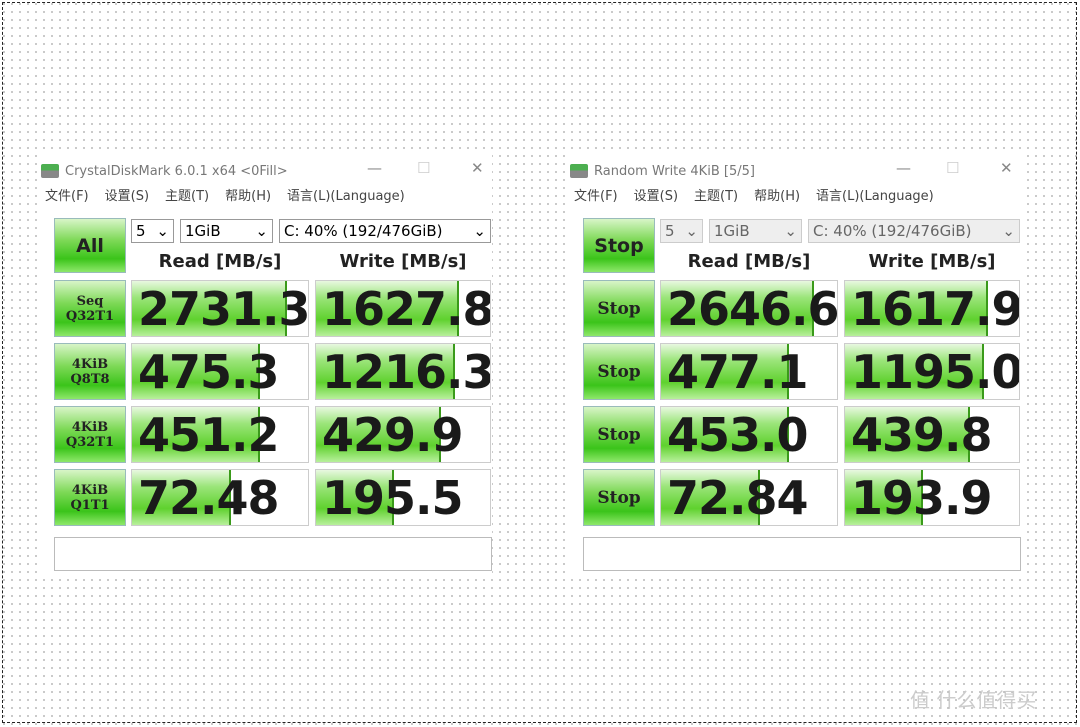 Image resolution: width=1080 pixels, height=727 pixels. What do you see at coordinates (738, 497) in the screenshot?
I see `read-value: 72.84` at bounding box center [738, 497].